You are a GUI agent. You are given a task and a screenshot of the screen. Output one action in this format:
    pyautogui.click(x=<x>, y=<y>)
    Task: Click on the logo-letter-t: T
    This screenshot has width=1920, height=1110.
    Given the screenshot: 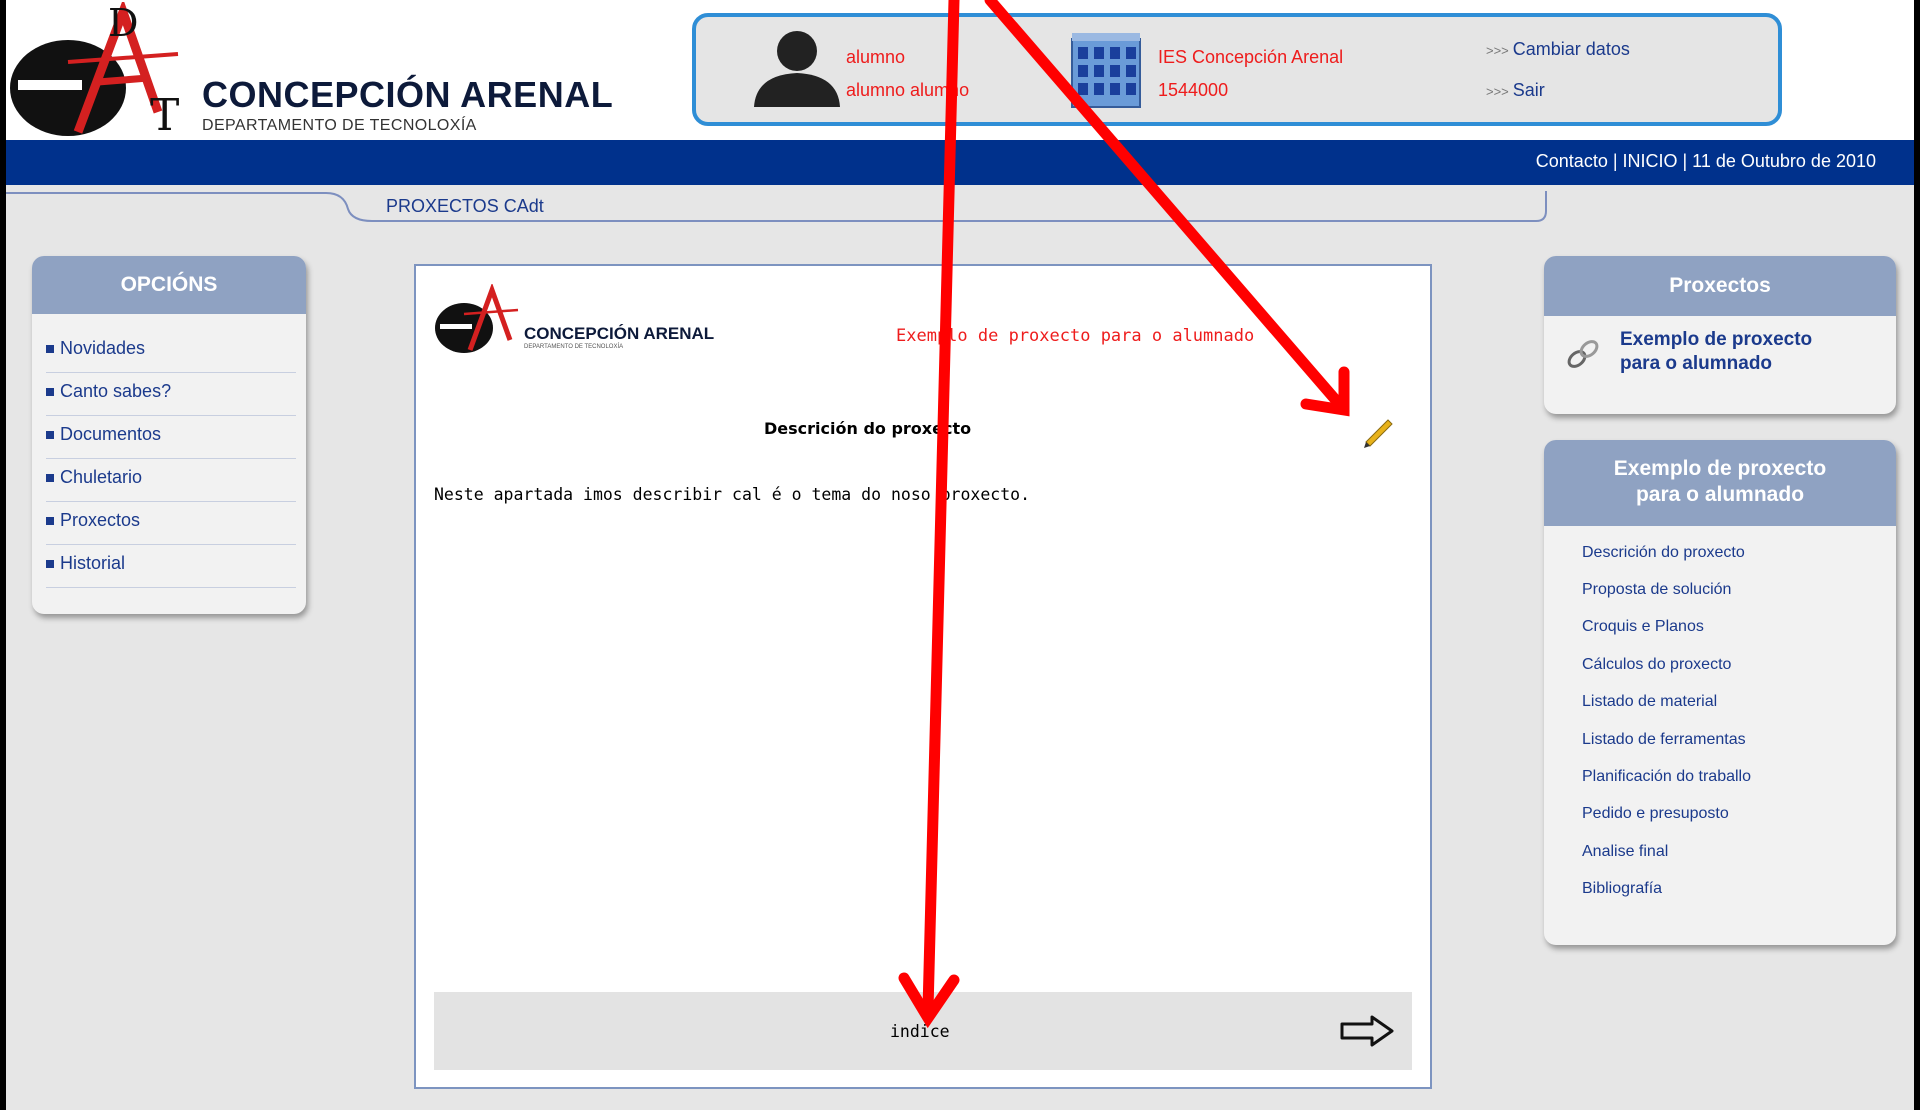 What is the action you would take?
    pyautogui.click(x=164, y=114)
    